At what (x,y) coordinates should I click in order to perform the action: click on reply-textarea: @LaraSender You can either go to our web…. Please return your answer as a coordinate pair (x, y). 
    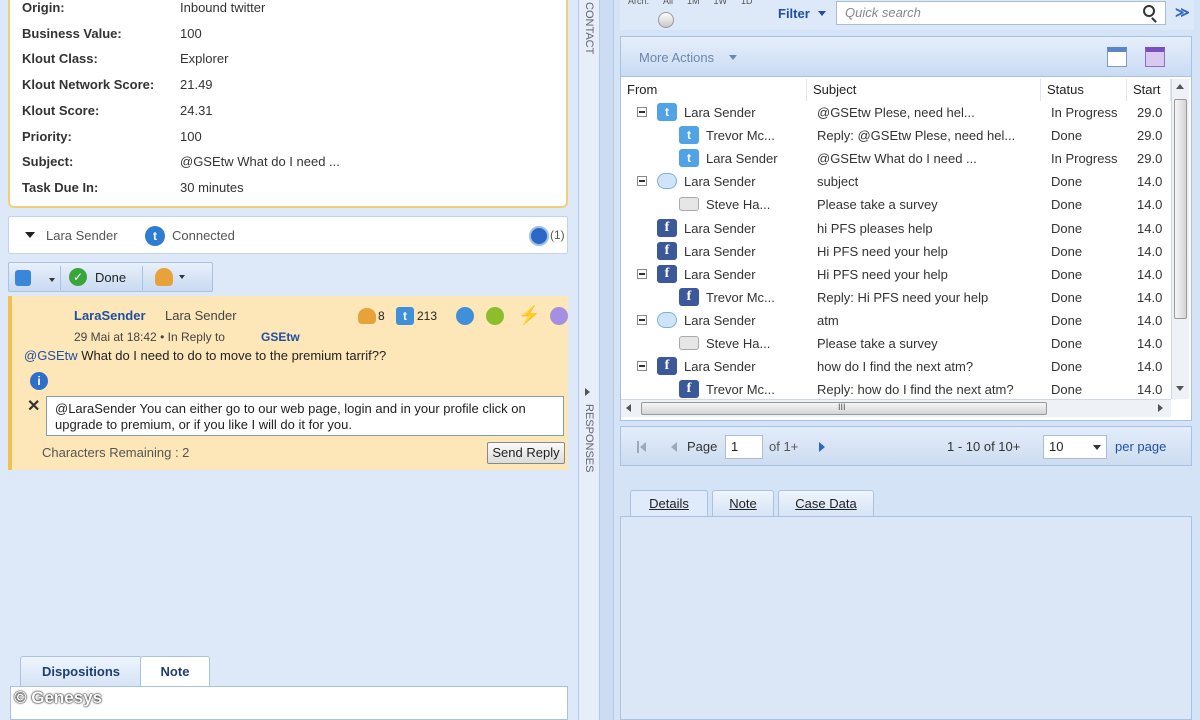
    Looking at the image, I should click on (305, 416).